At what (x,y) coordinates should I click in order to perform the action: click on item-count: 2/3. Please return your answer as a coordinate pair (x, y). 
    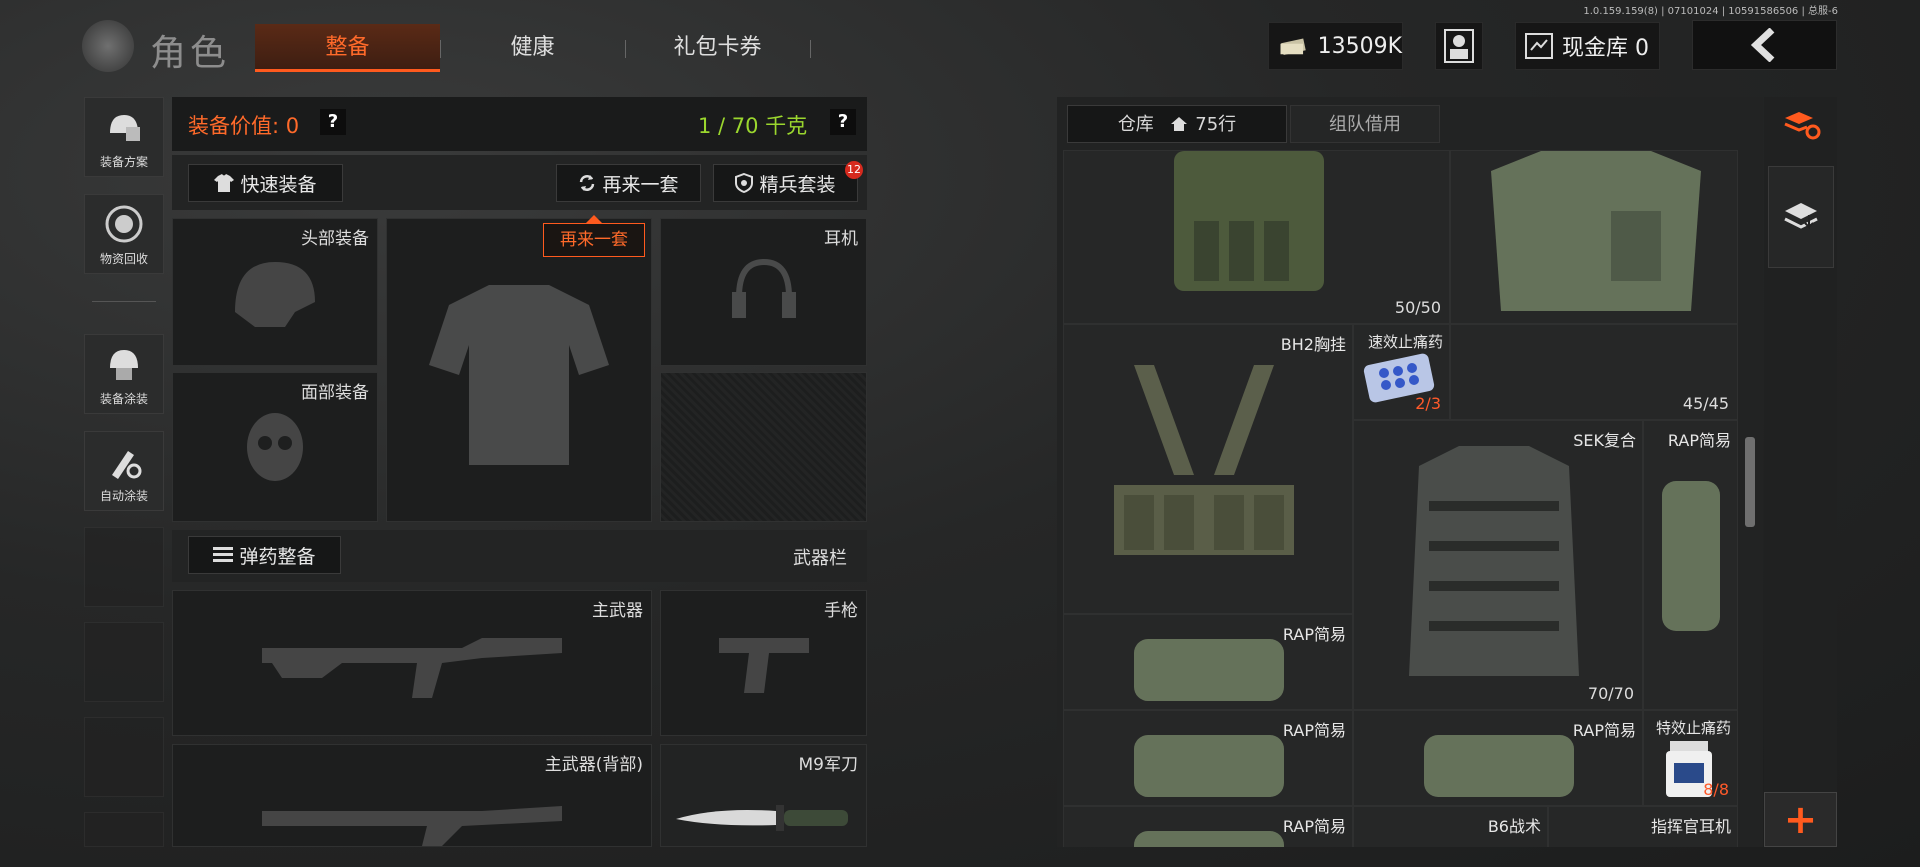
    Looking at the image, I should click on (1428, 403).